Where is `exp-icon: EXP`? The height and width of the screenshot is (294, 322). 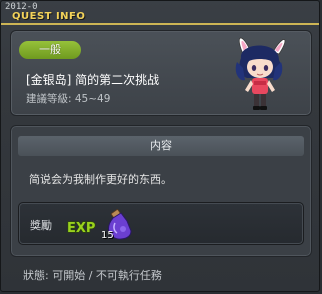 exp-icon: EXP is located at coordinates (81, 227).